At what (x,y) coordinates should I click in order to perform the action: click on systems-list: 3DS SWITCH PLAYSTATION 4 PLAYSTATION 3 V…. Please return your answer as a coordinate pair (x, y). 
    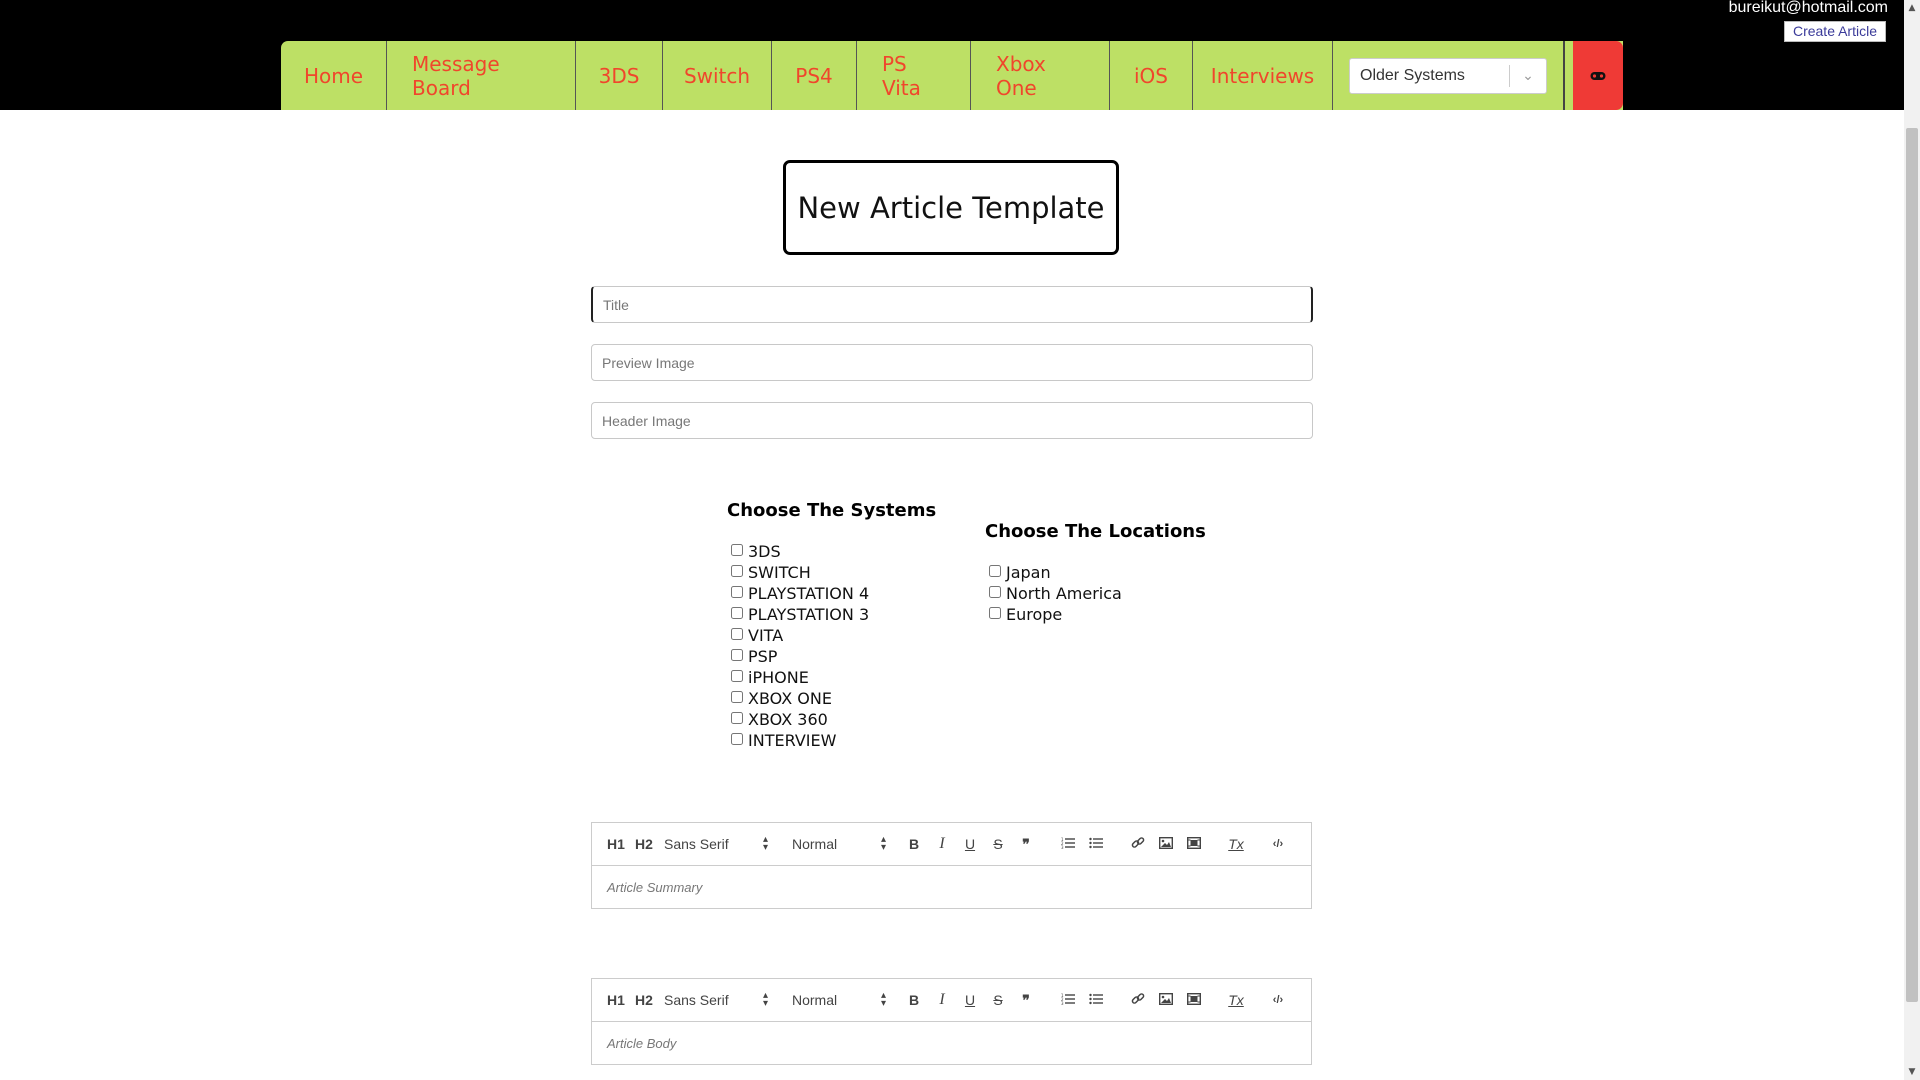
    Looking at the image, I should click on (800, 646).